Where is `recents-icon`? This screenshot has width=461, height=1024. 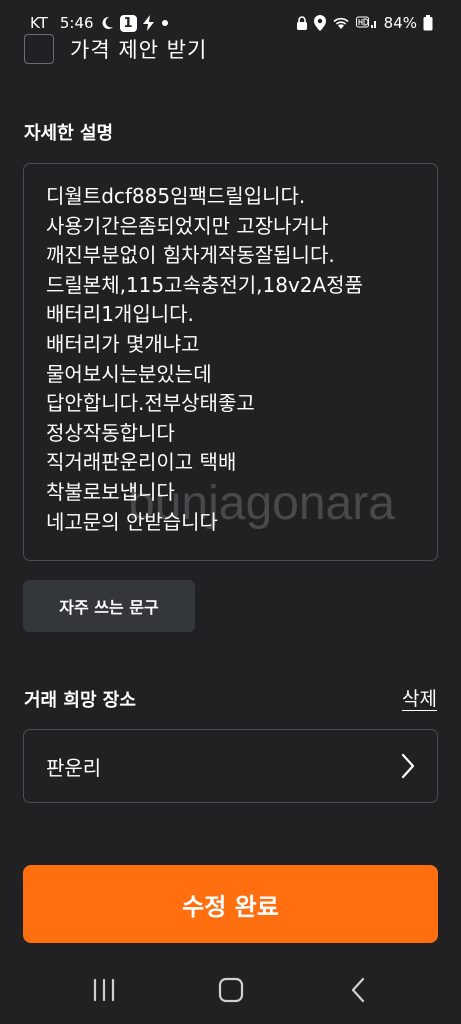 recents-icon is located at coordinates (104, 991).